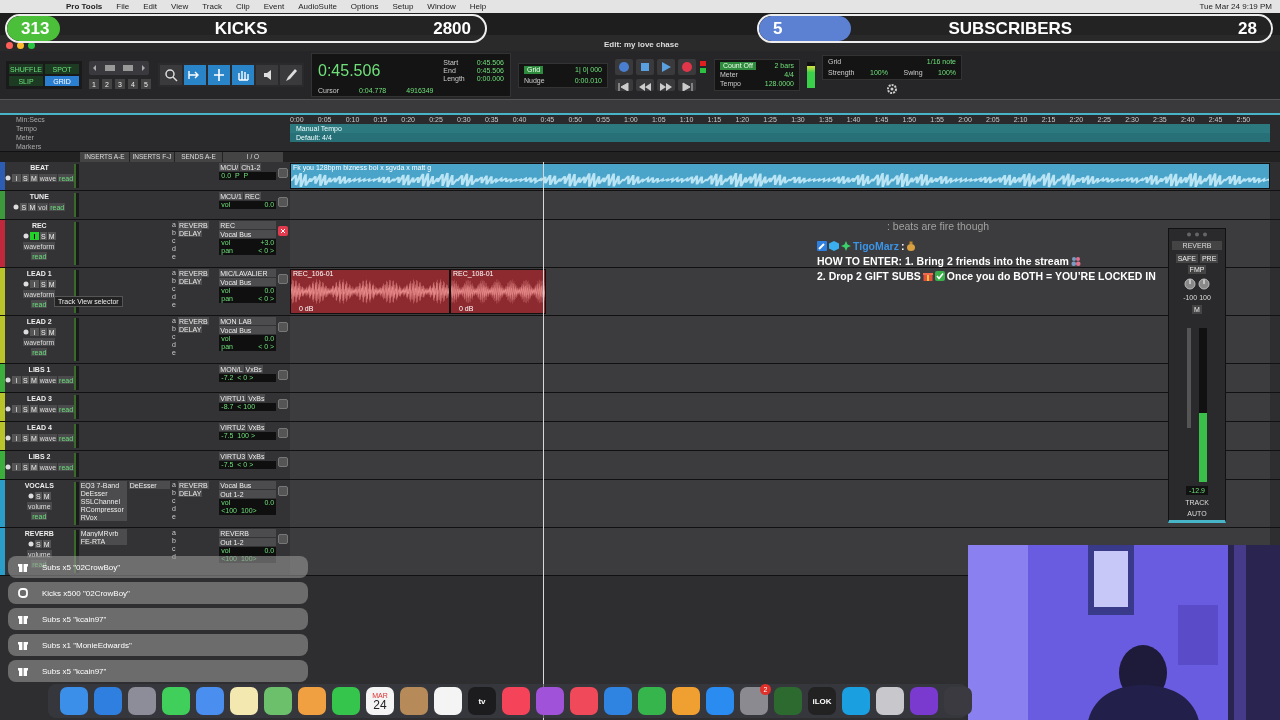 This screenshot has width=1280, height=720. What do you see at coordinates (1051, 276) in the screenshot?
I see `chat-message: Once you do BOTH = YOU’RE LOCKED IN` at bounding box center [1051, 276].